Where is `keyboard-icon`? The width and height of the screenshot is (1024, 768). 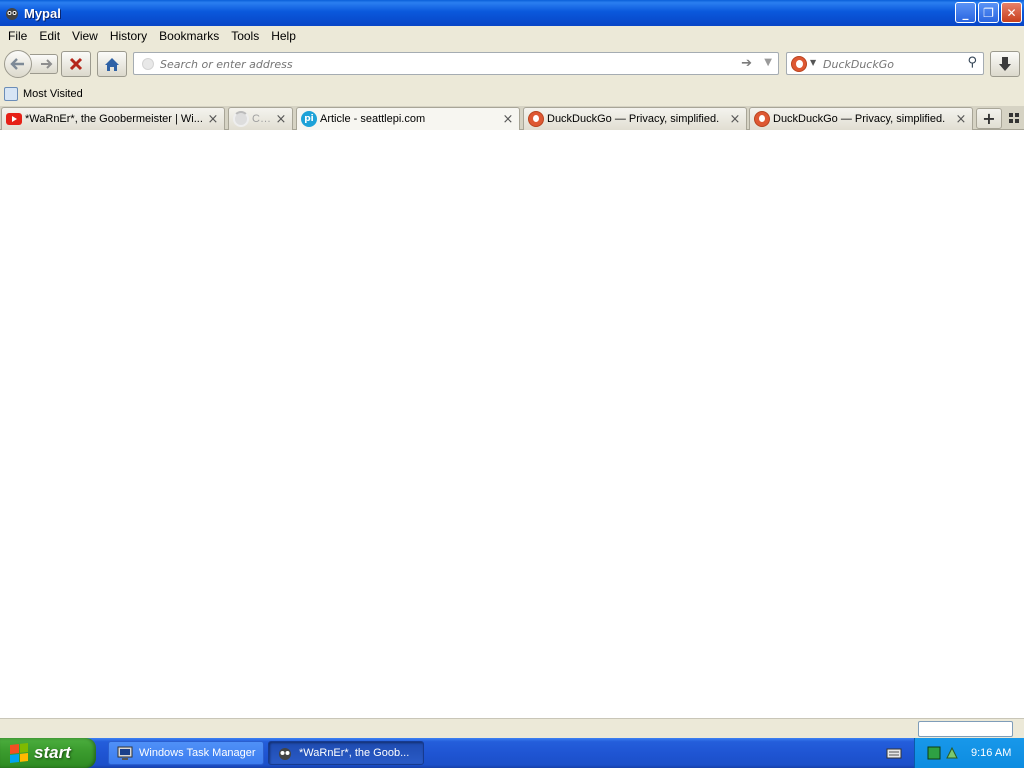 keyboard-icon is located at coordinates (894, 753).